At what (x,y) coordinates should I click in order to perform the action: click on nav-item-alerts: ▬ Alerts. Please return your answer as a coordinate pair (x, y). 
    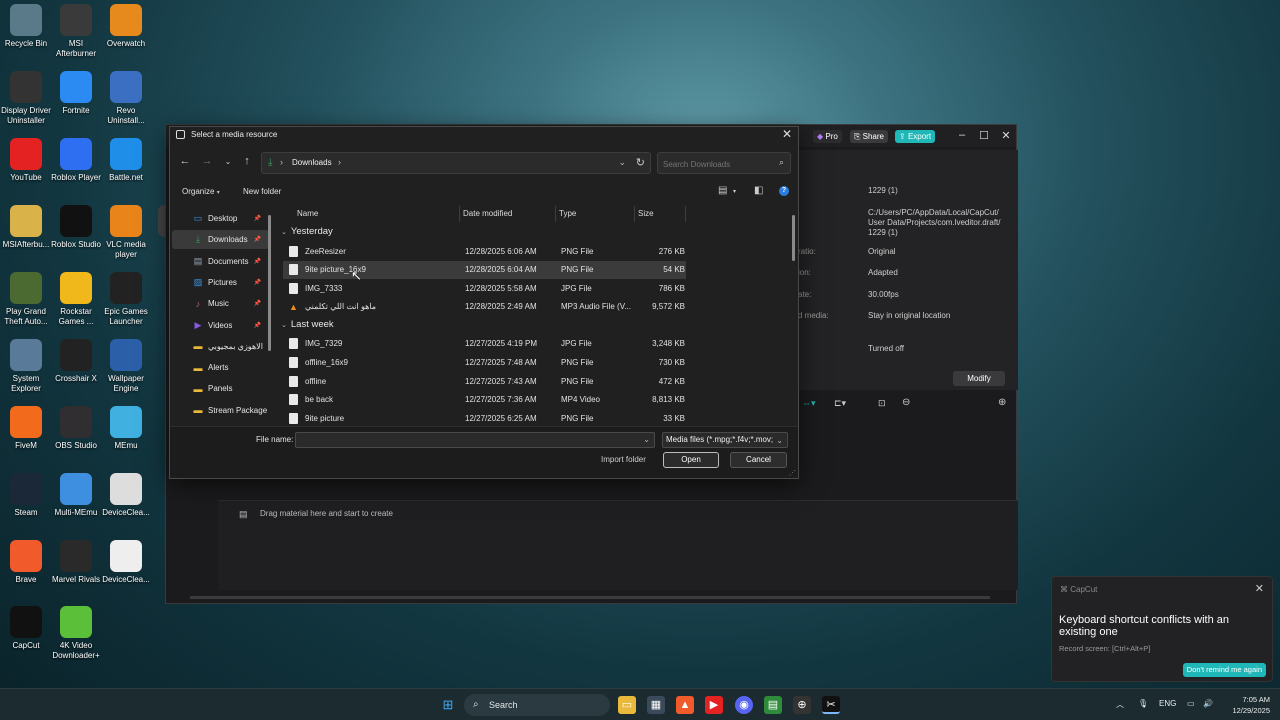
    Looking at the image, I should click on (220, 367).